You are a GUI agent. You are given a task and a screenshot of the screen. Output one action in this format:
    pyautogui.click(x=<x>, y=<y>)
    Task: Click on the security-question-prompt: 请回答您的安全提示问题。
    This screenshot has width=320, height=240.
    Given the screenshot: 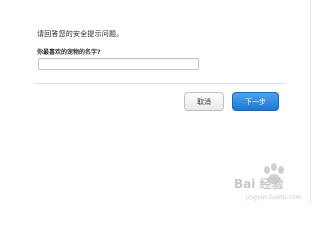 What is the action you would take?
    pyautogui.click(x=80, y=34)
    